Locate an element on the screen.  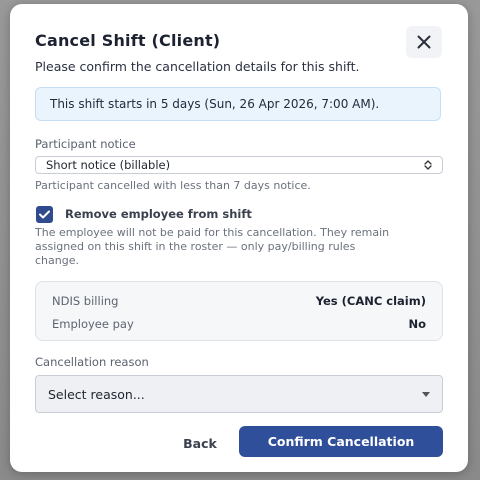
participant-notice-label: Participant notice is located at coordinates (85, 144).